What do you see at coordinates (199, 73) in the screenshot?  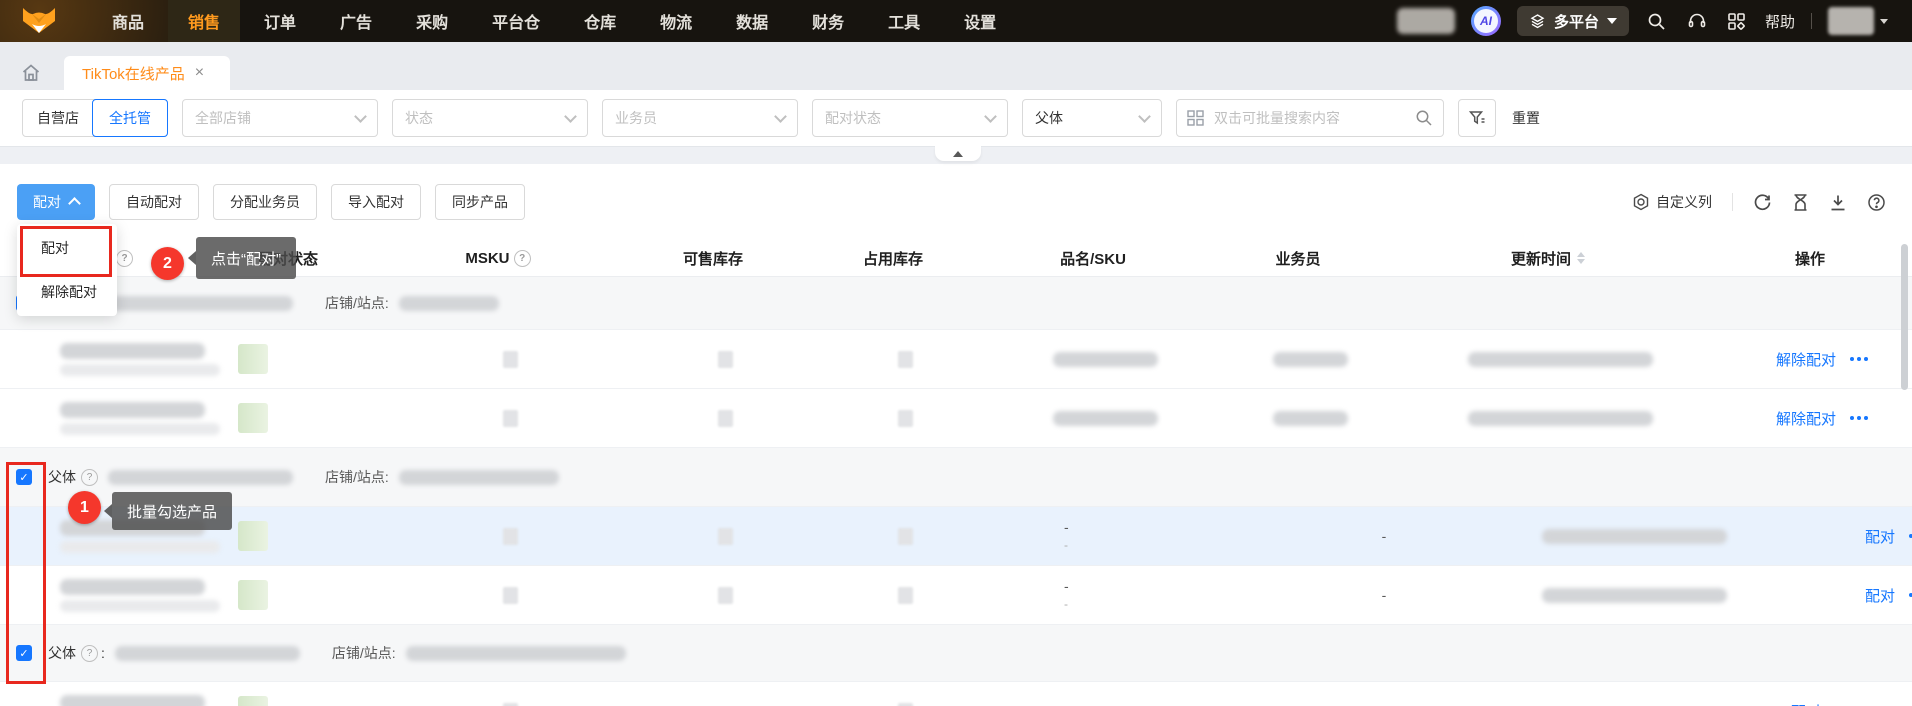 I see `tab-close-icon: ×` at bounding box center [199, 73].